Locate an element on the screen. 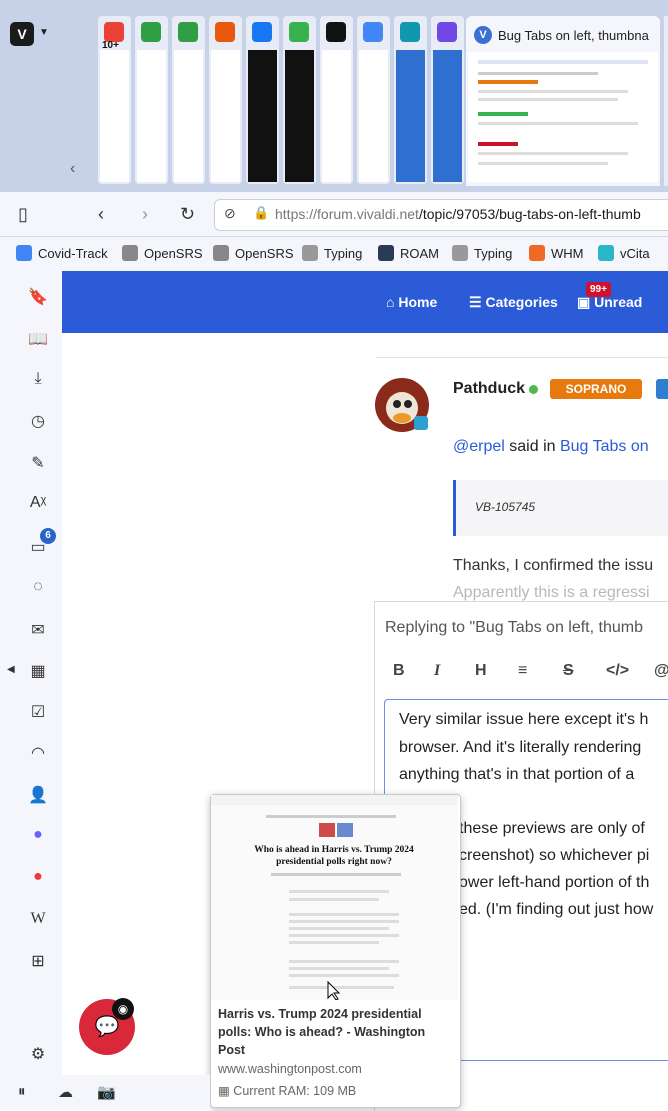 The image size is (668, 1111). downloads-icon: ⤓ is located at coordinates (38, 379).